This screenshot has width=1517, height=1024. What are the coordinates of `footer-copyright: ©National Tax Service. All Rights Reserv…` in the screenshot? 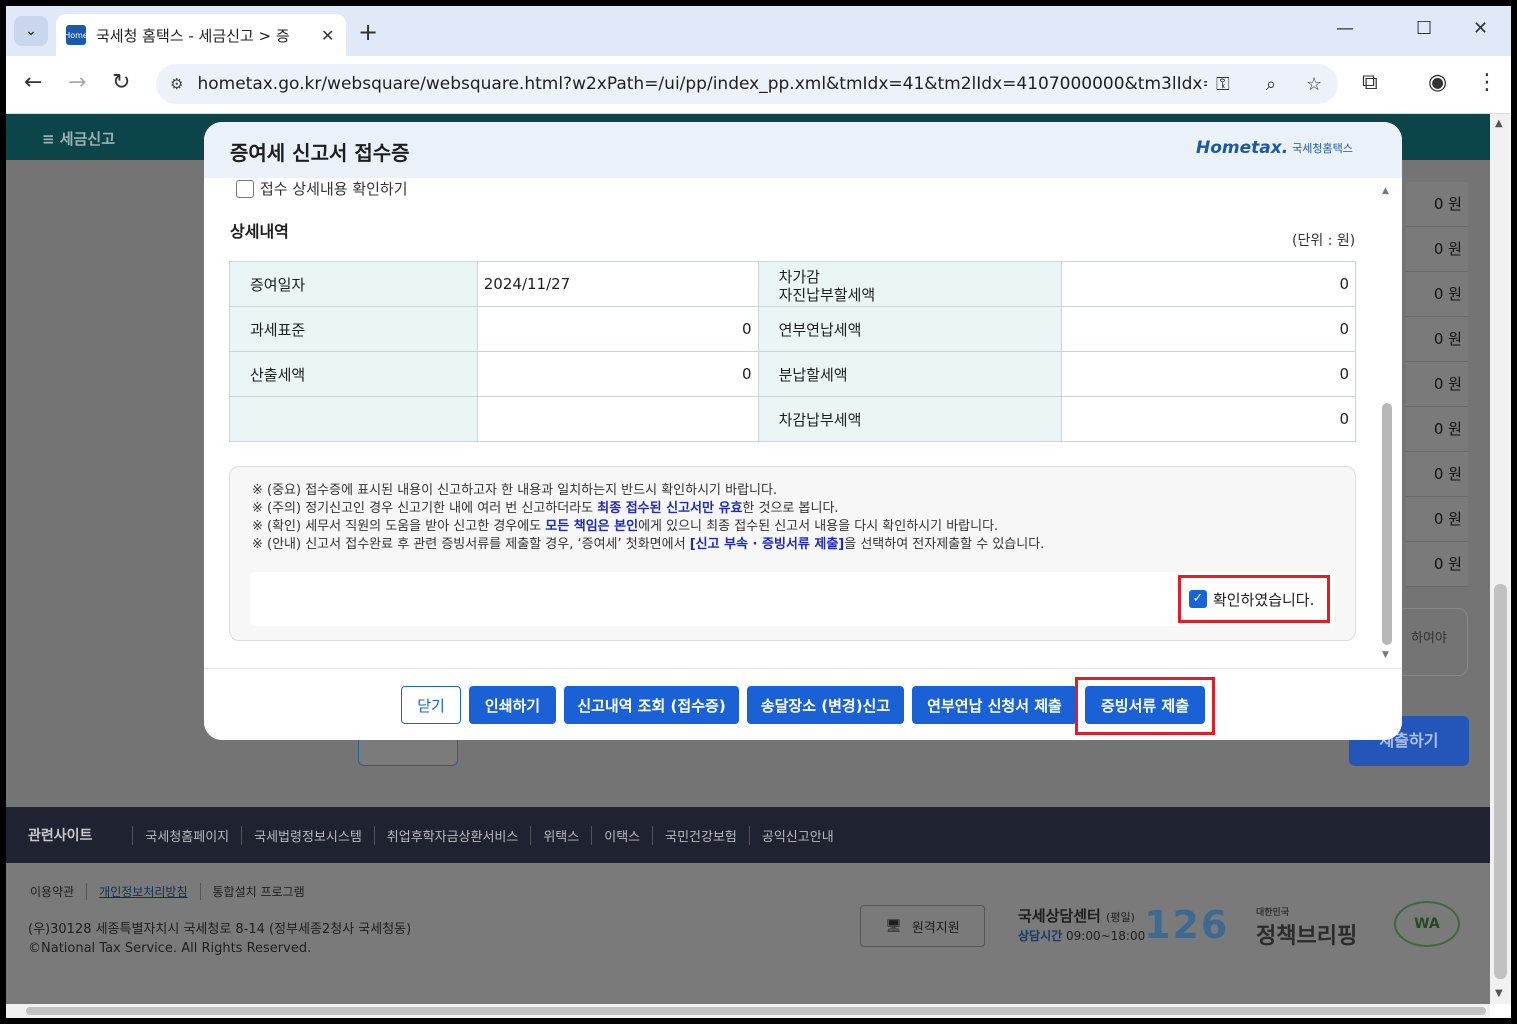 It's located at (170, 948).